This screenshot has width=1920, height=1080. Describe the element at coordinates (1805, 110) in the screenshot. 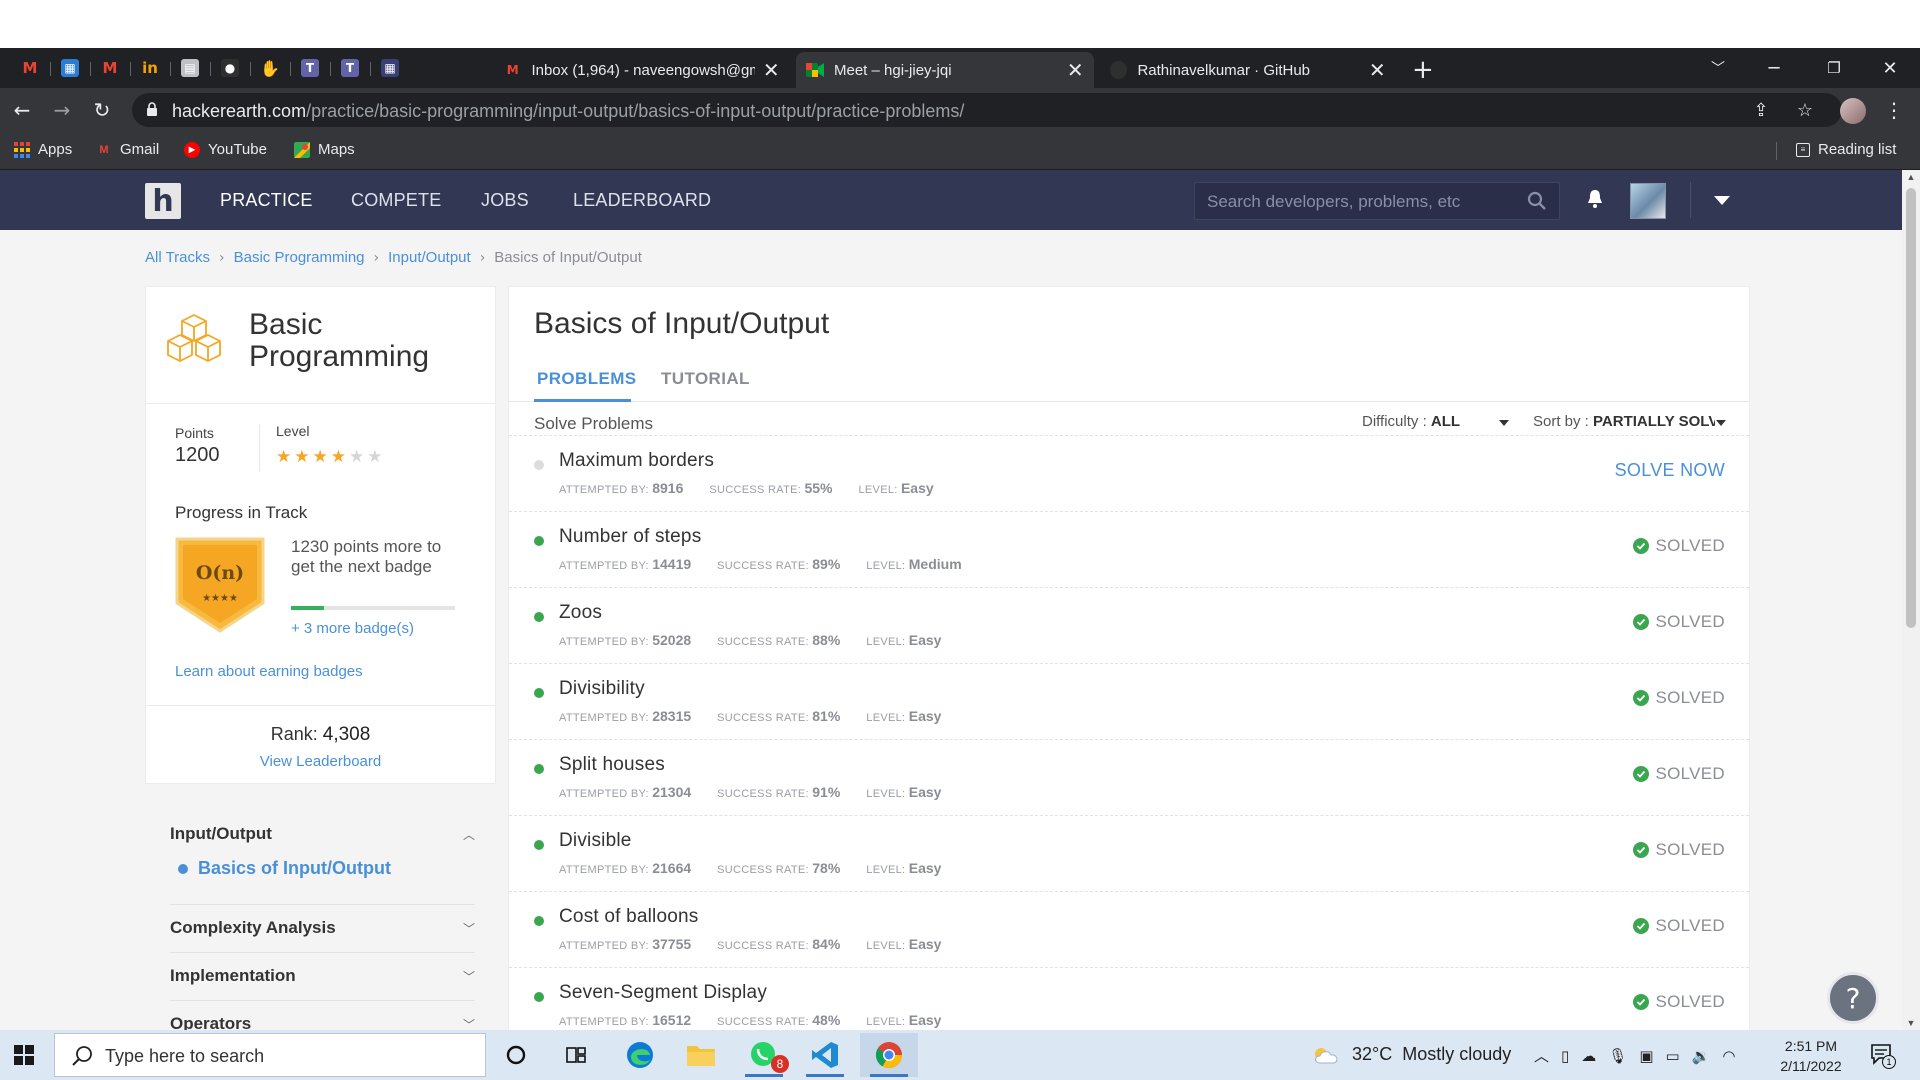

I see `bookmark-star-icon: ☆` at that location.